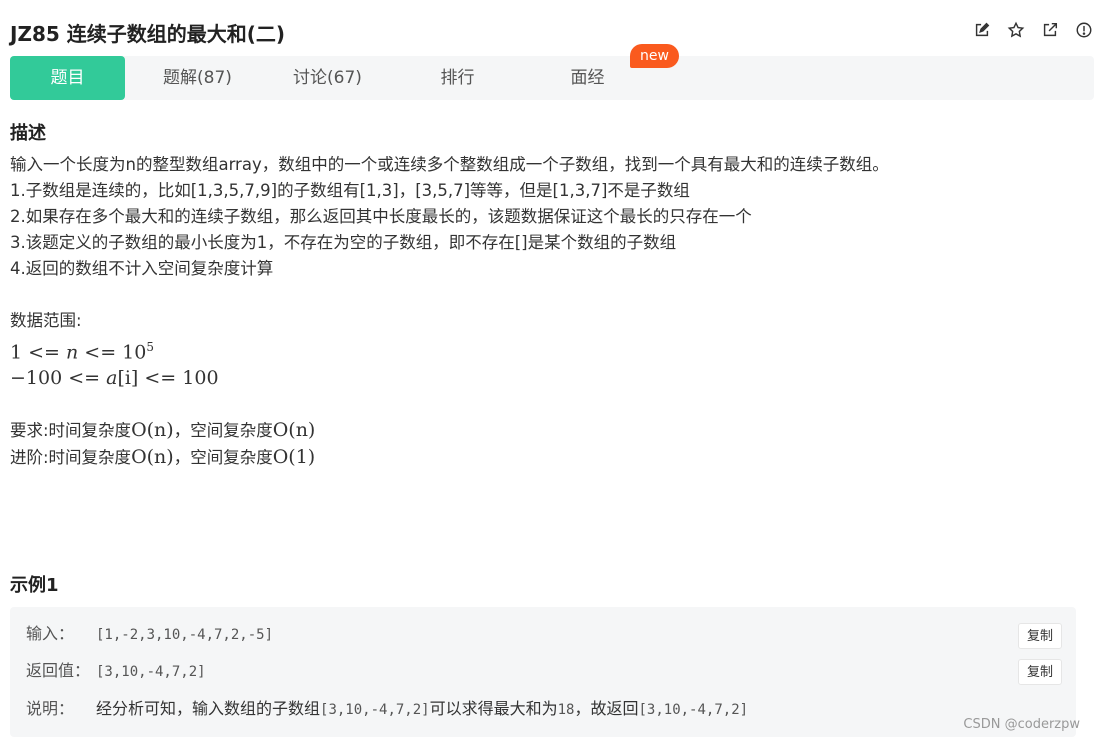  What do you see at coordinates (185, 635) in the screenshot?
I see `input-value: [1,-2,3,10,-4,7,2,-5]` at bounding box center [185, 635].